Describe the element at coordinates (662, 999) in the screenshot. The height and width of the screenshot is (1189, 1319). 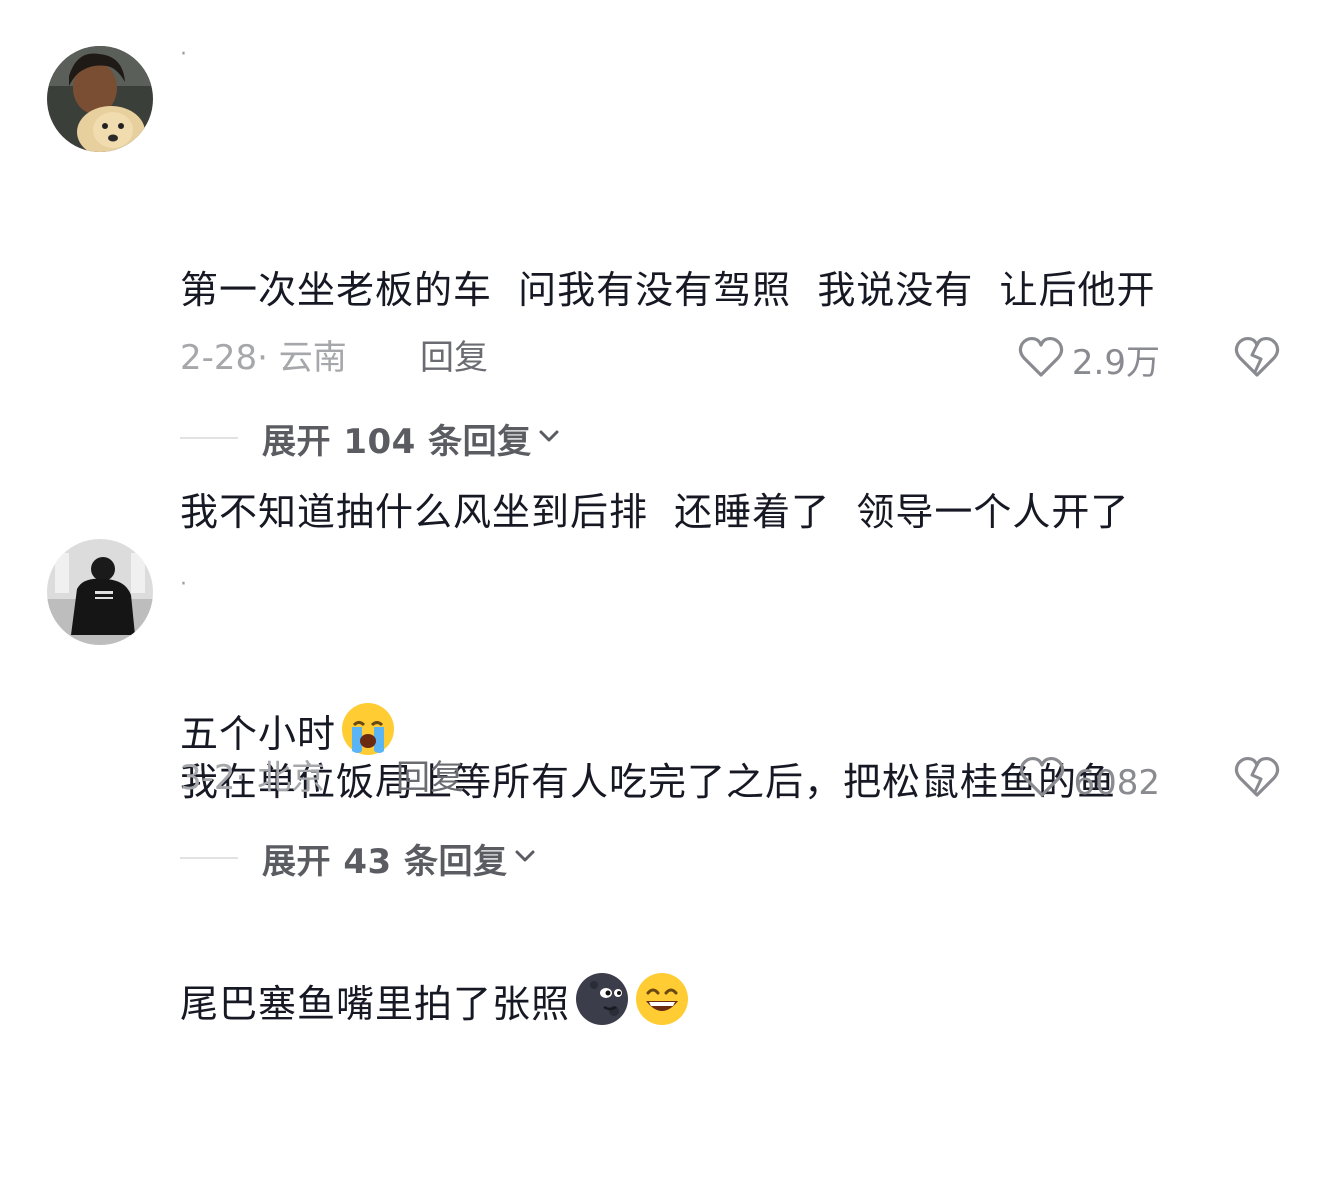
I see `grinning-squinting-face-icon` at that location.